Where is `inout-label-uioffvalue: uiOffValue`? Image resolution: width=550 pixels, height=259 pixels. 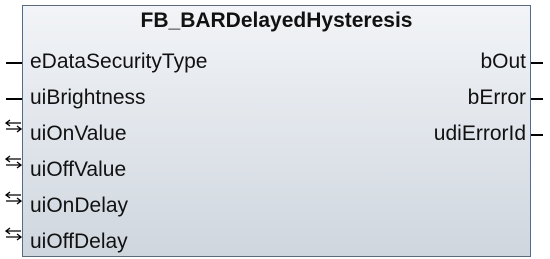 inout-label-uioffvalue: uiOffValue is located at coordinates (78, 169).